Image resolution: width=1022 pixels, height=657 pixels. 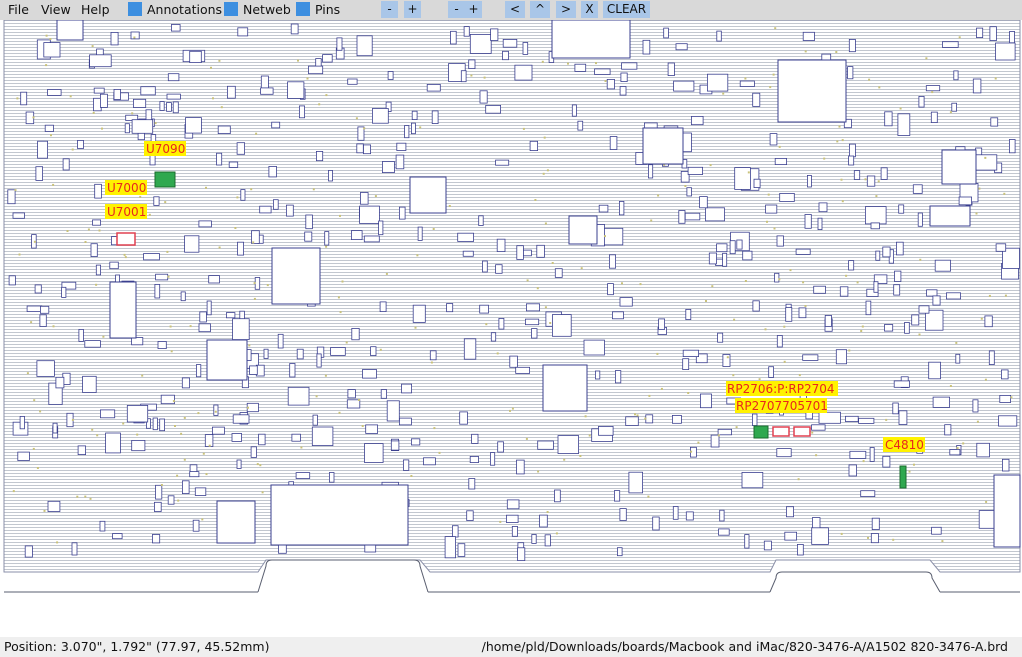 What do you see at coordinates (56, 9) in the screenshot?
I see `menu-view: View` at bounding box center [56, 9].